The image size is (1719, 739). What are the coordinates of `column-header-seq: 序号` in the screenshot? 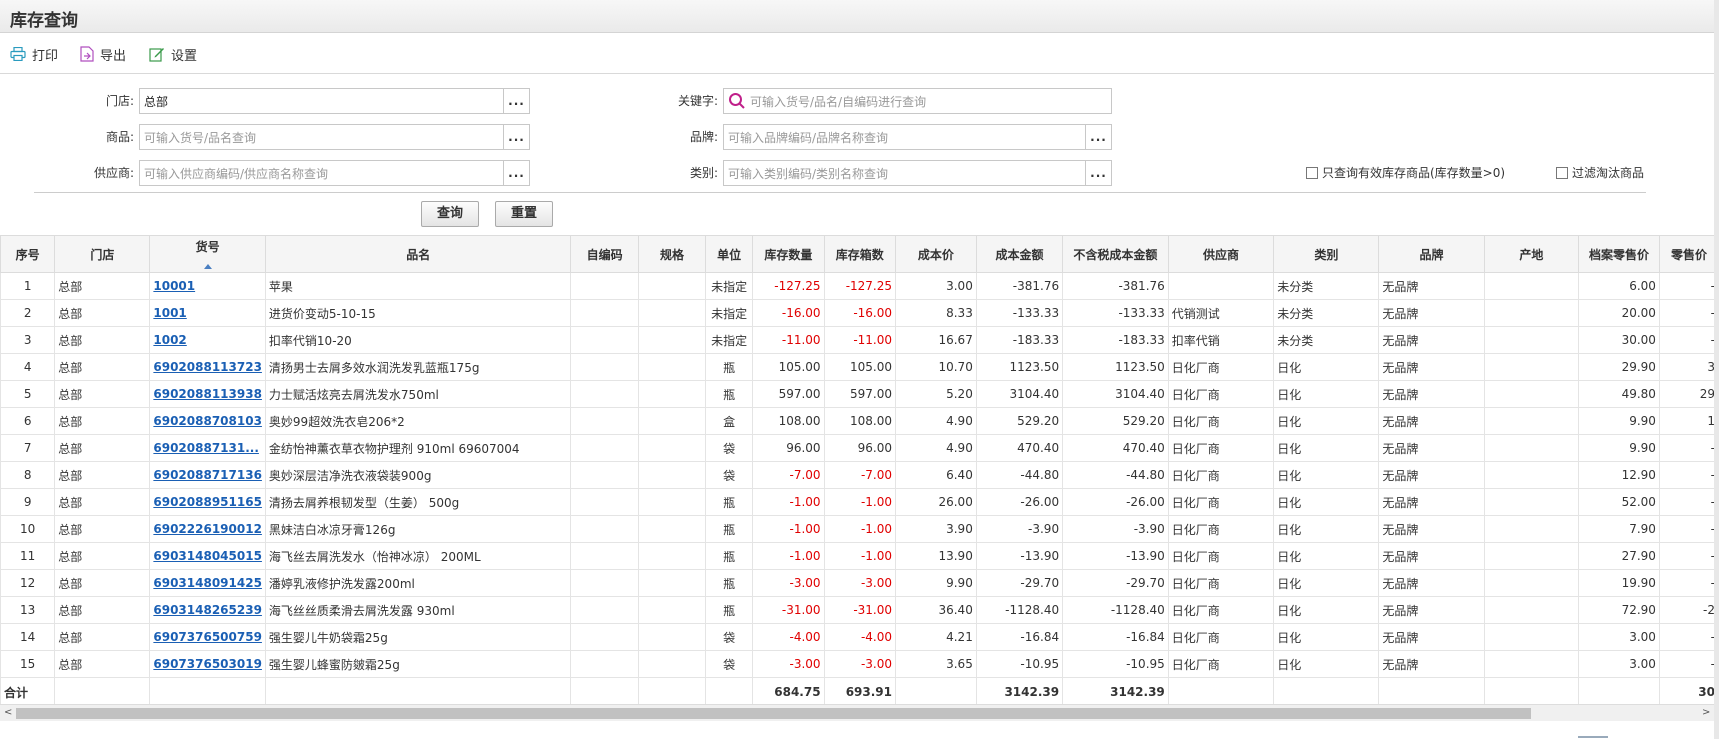 It's located at (28, 254).